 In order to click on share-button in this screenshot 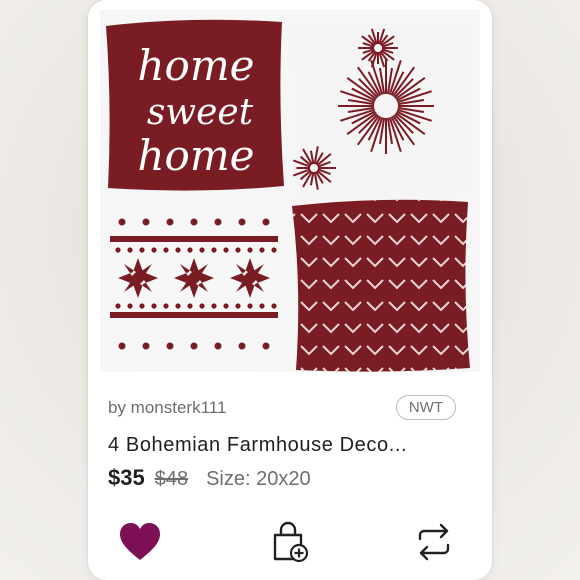, I will do `click(434, 542)`.